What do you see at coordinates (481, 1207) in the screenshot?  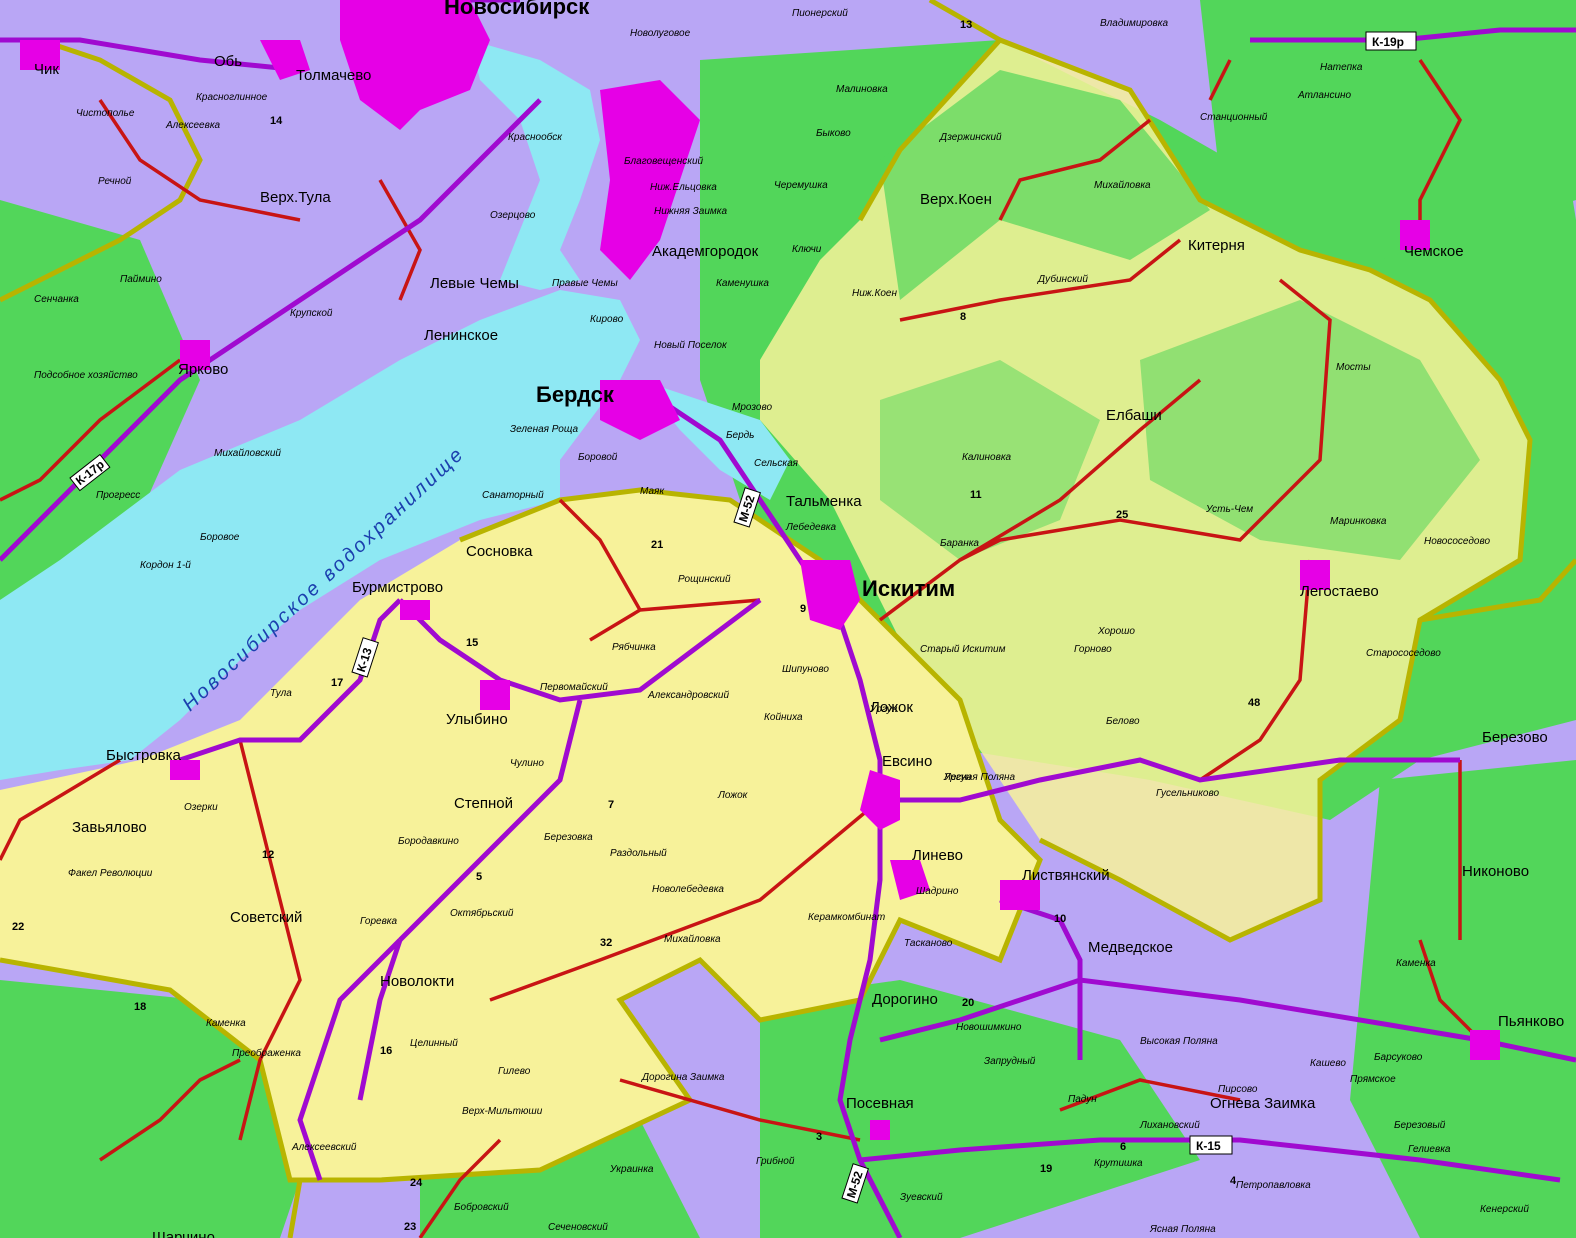 I see `svg-text: Бобровский` at bounding box center [481, 1207].